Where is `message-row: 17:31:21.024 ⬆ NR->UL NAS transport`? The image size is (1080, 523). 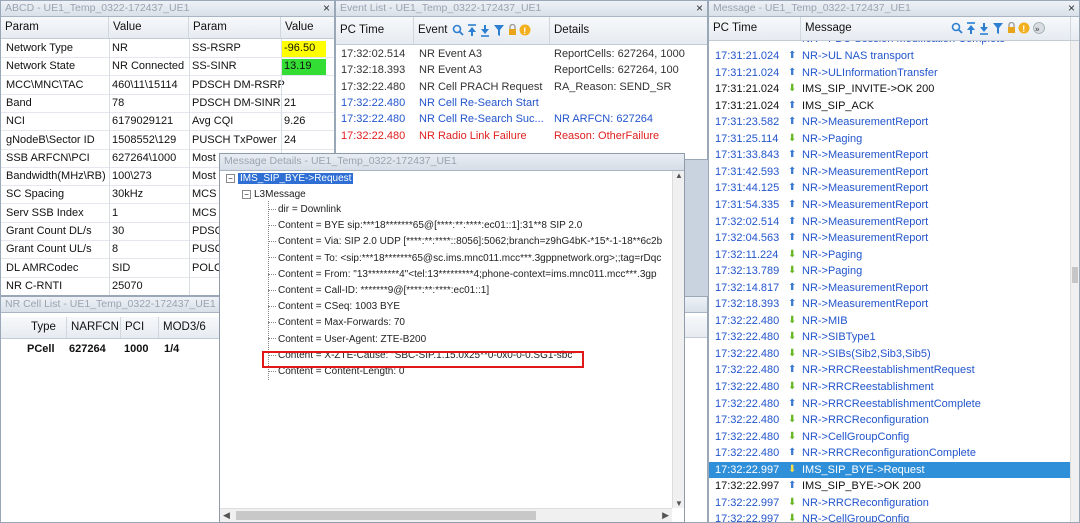
message-row: 17:31:21.024 ⬆ NR->UL NAS transport is located at coordinates (890, 56).